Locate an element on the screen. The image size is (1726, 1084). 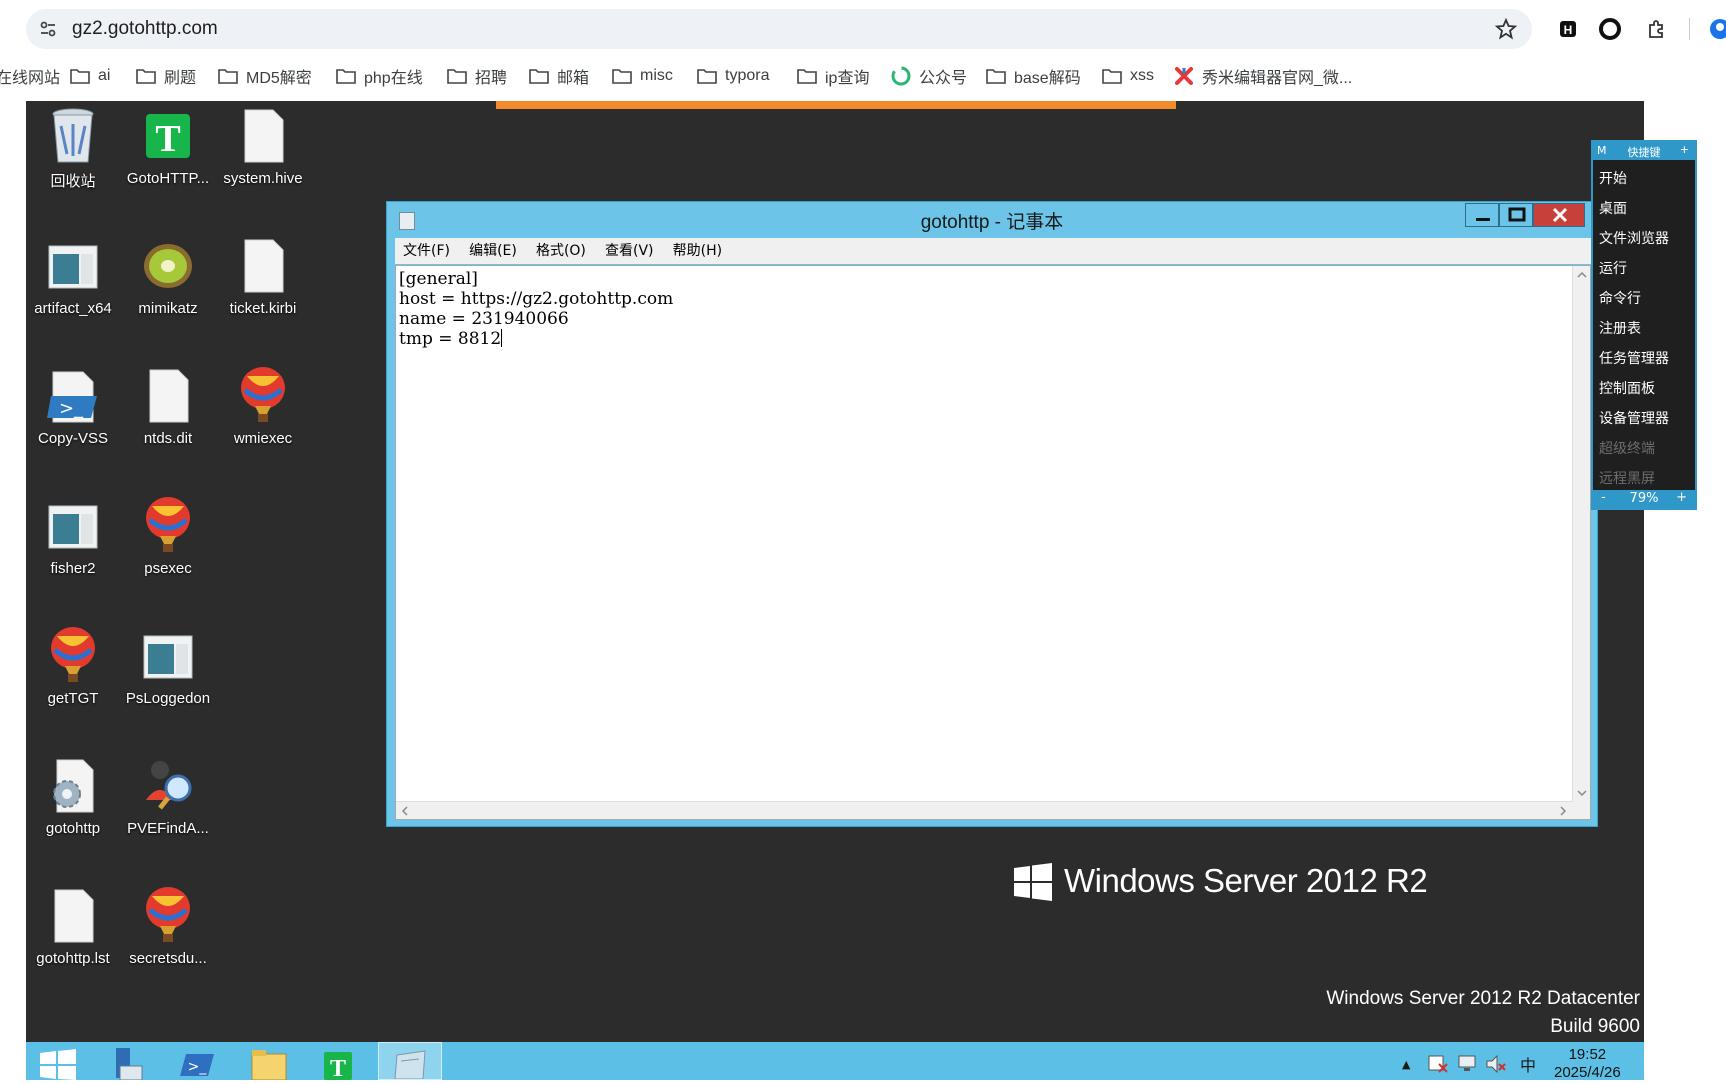
extension-h-icon: H is located at coordinates (1568, 29).